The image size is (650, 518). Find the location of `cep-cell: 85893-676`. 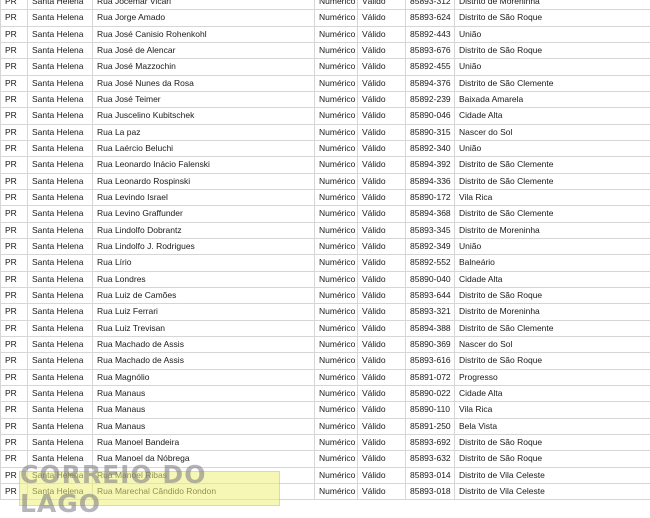

cep-cell: 85893-676 is located at coordinates (430, 50).